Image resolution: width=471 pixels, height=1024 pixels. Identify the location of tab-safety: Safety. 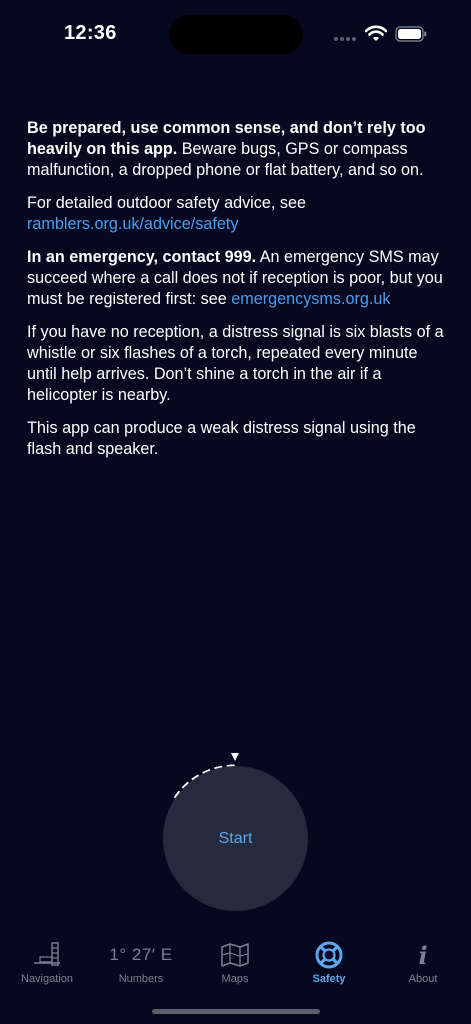
(329, 963).